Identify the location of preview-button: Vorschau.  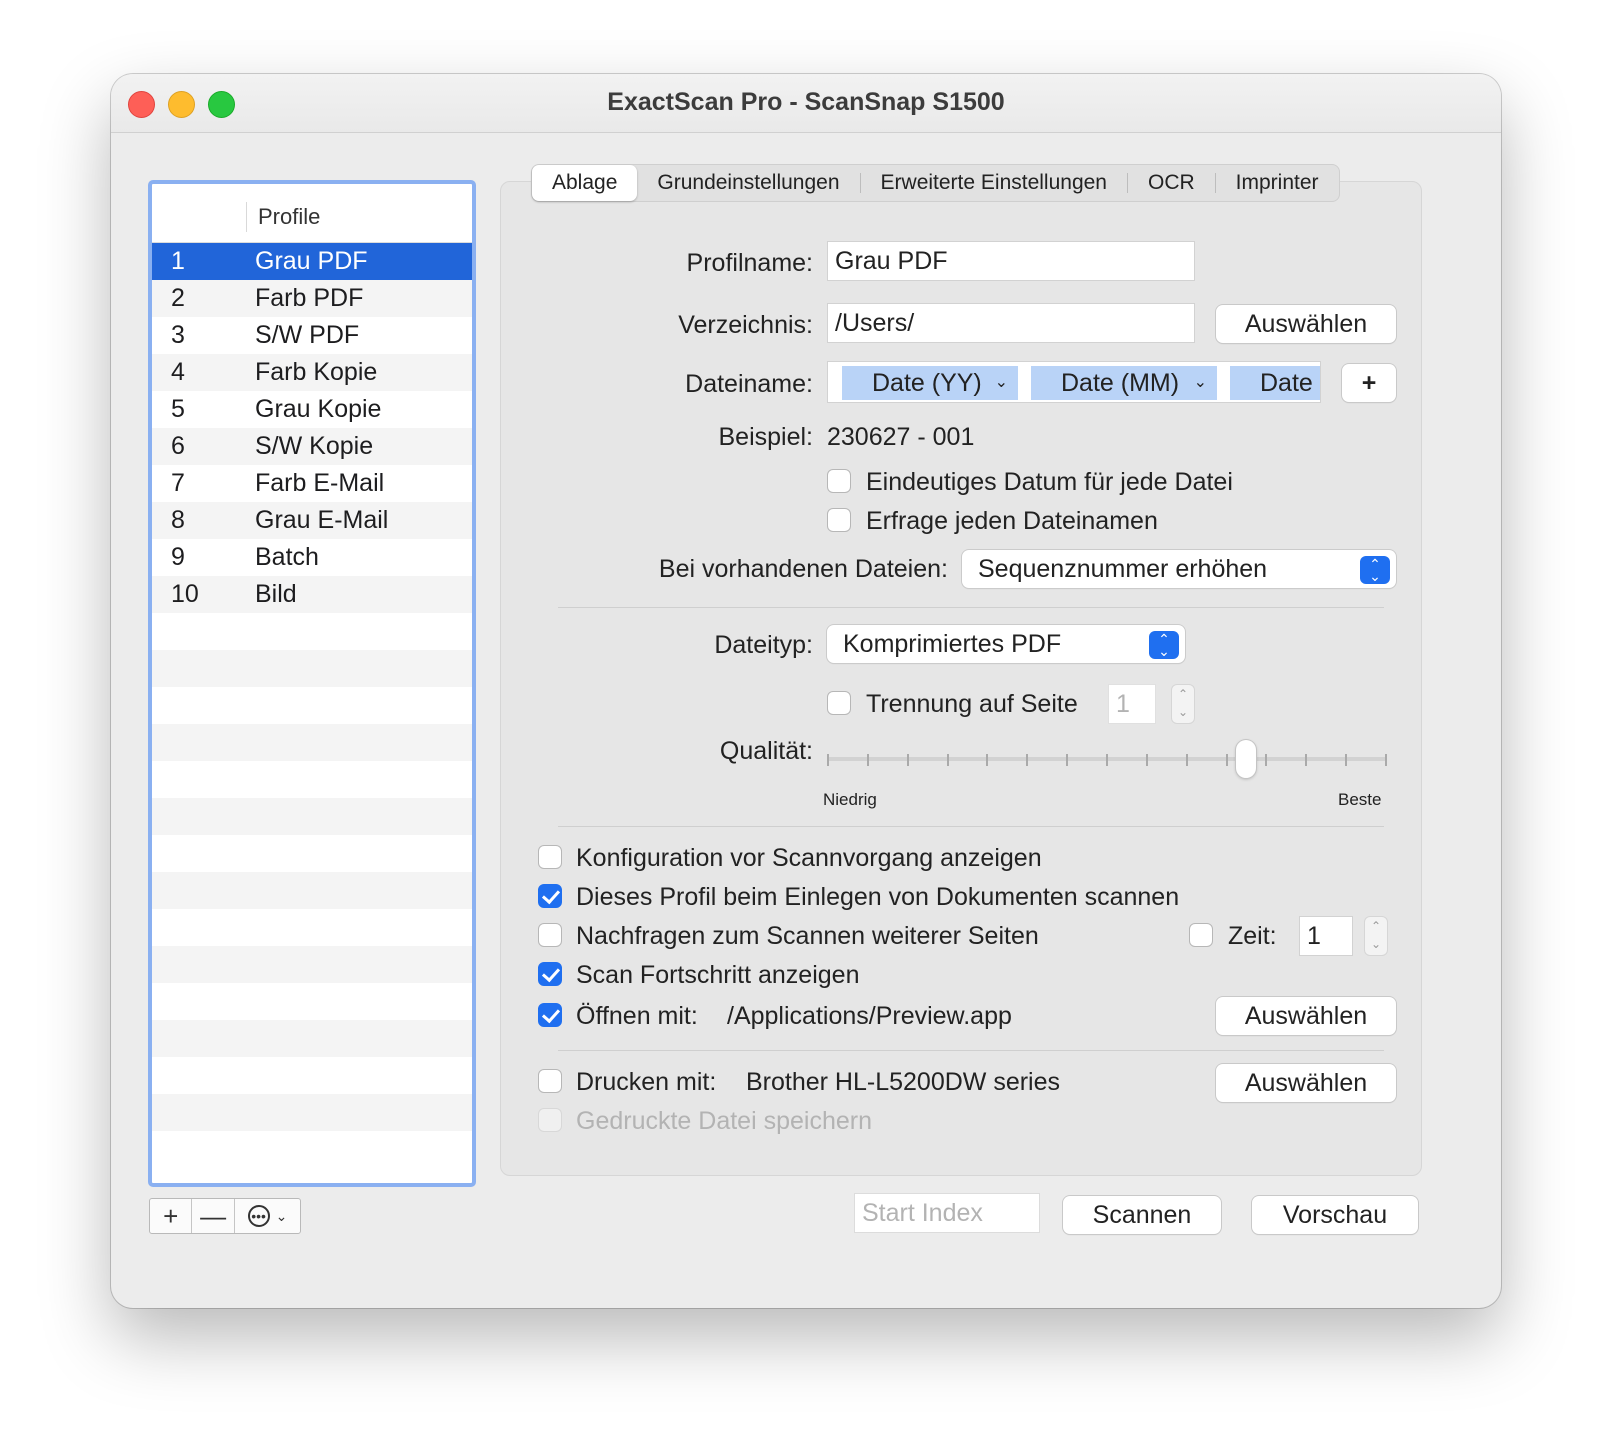
(1335, 1215).